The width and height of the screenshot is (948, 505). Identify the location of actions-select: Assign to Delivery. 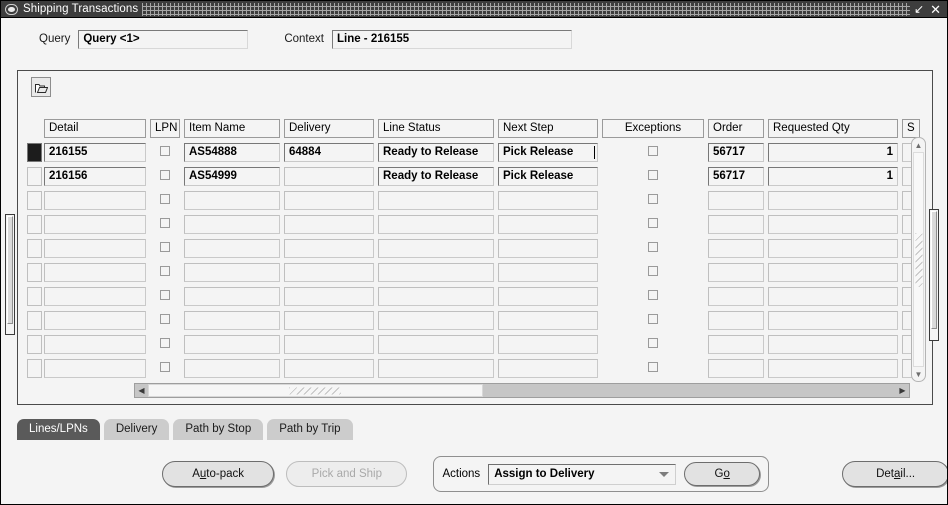
(582, 474).